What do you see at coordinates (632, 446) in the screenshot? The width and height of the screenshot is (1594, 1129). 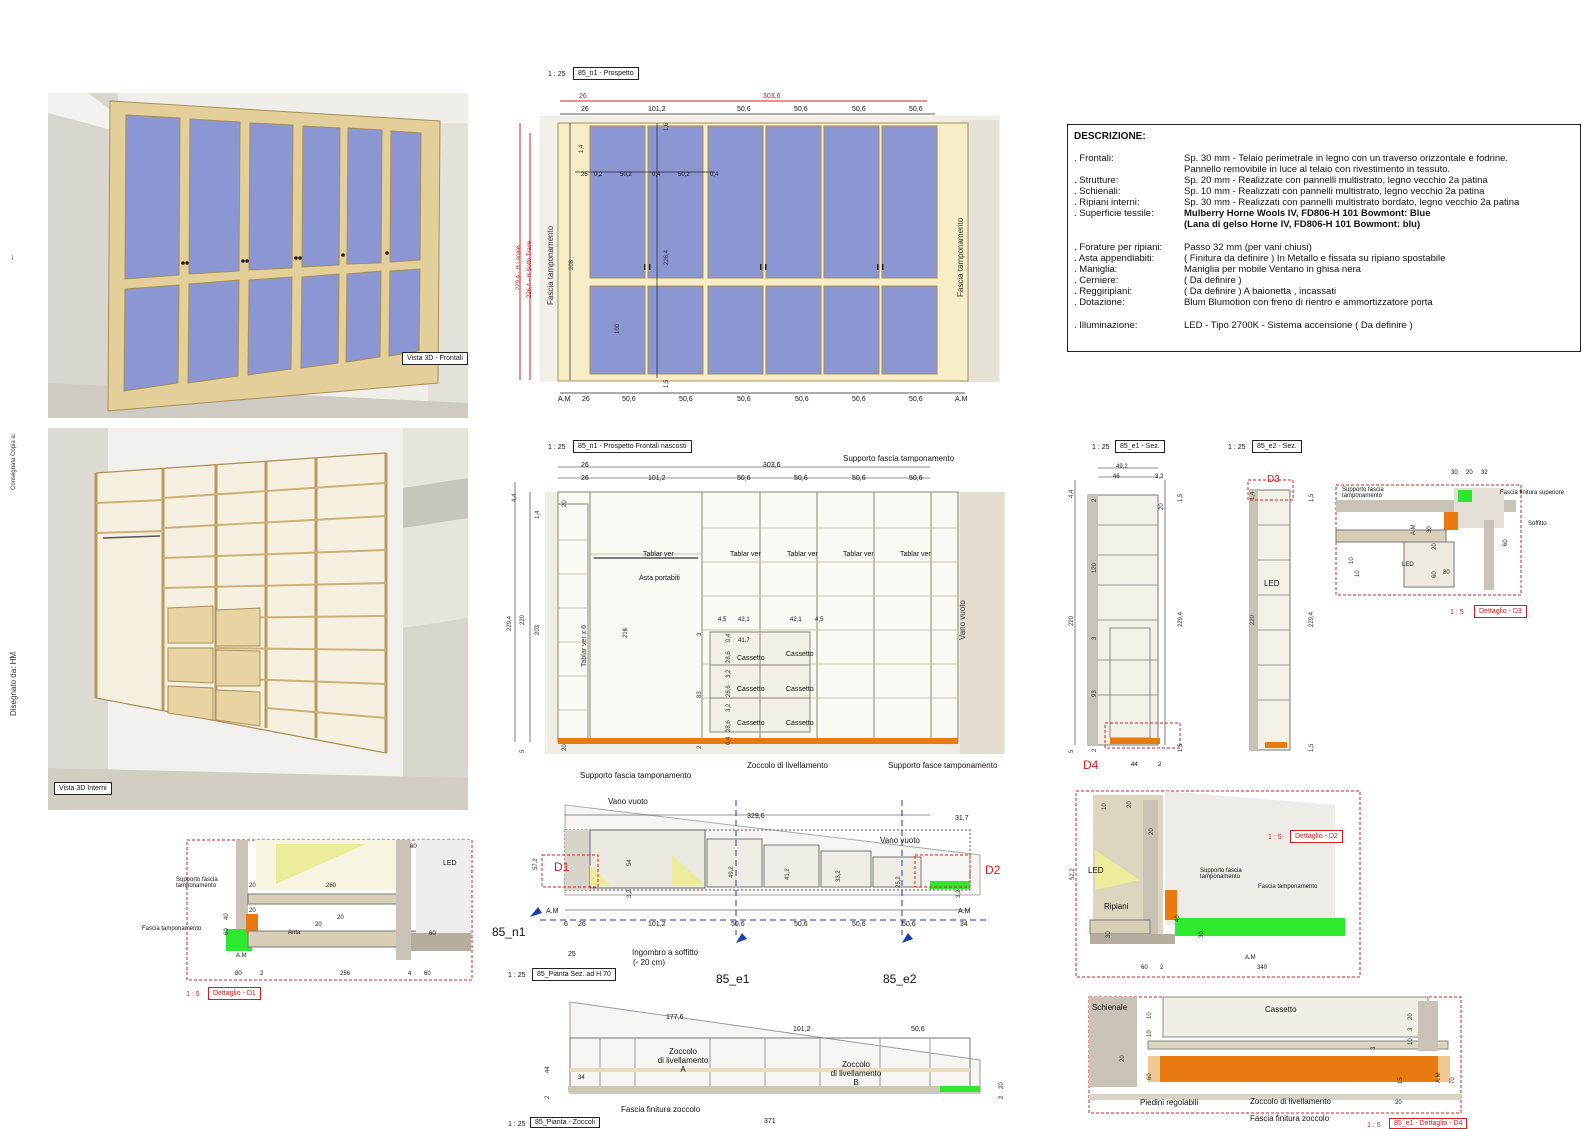 I see `tag-hidden: 85_n1 - Prospetto Frontali nascosti` at bounding box center [632, 446].